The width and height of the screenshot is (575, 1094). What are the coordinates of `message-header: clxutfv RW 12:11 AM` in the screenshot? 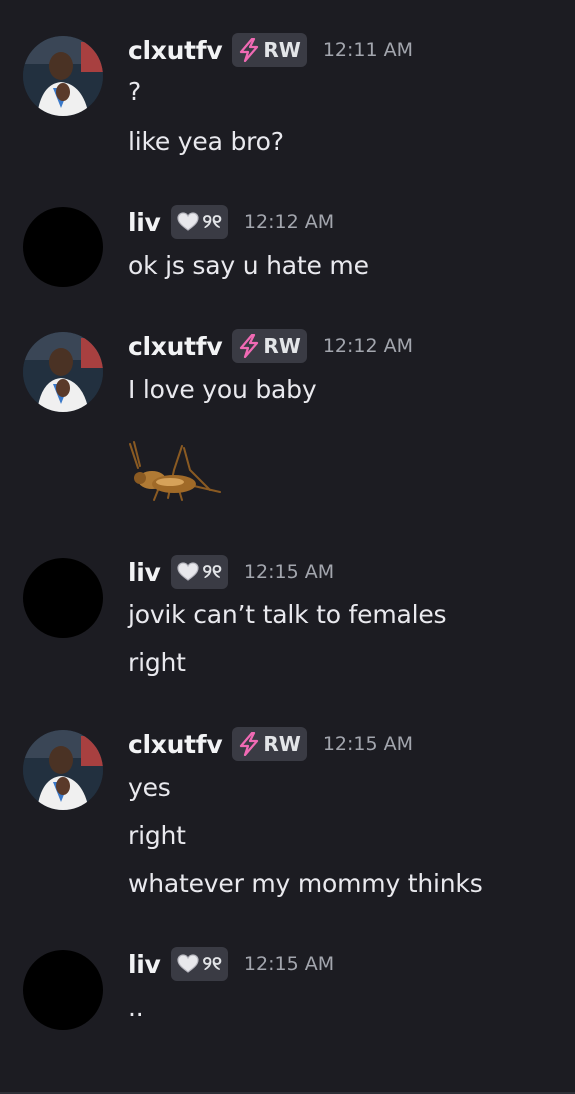 It's located at (270, 50).